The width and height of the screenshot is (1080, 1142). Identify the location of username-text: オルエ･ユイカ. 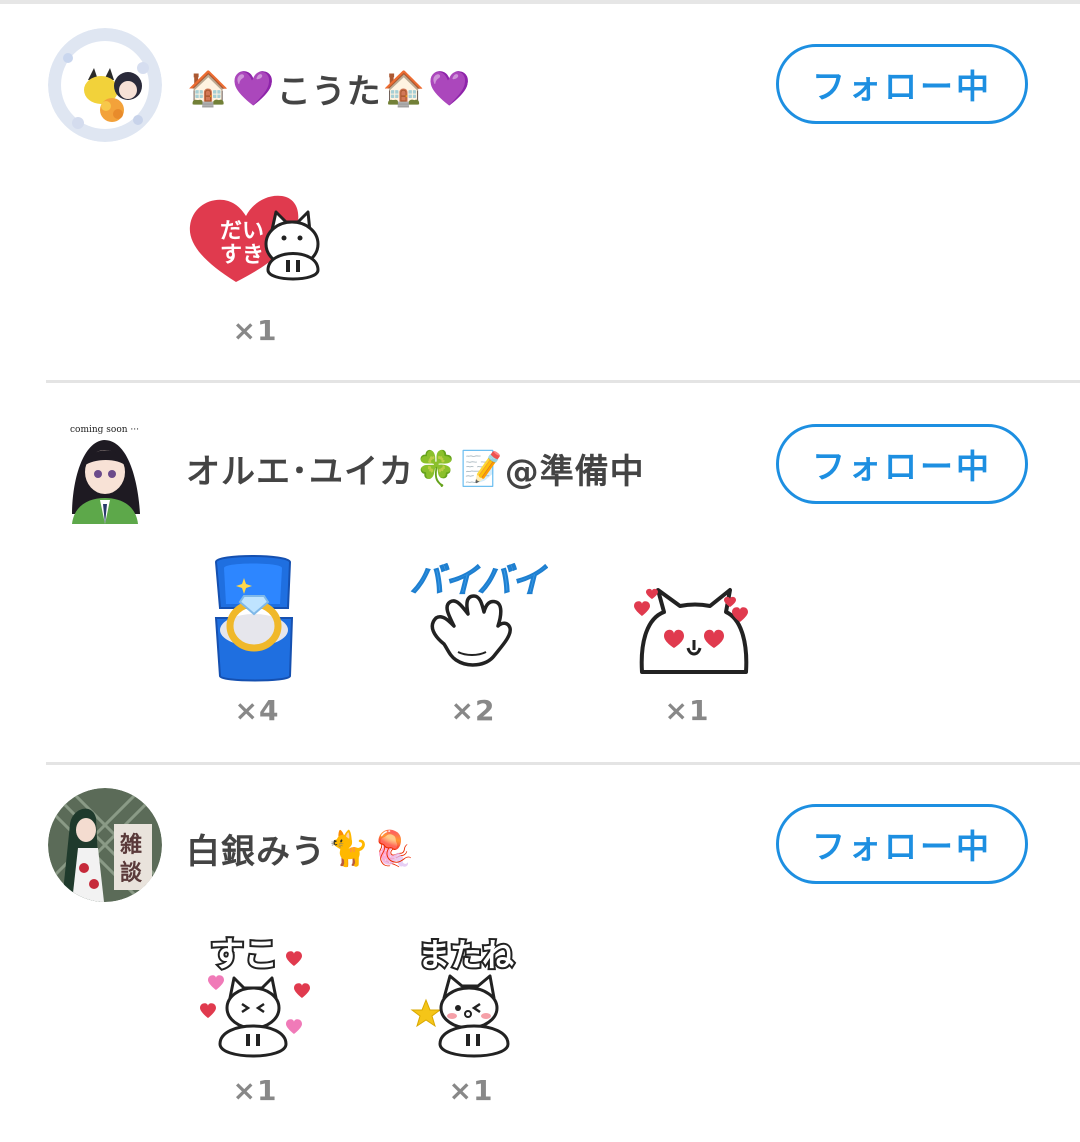
(300, 472).